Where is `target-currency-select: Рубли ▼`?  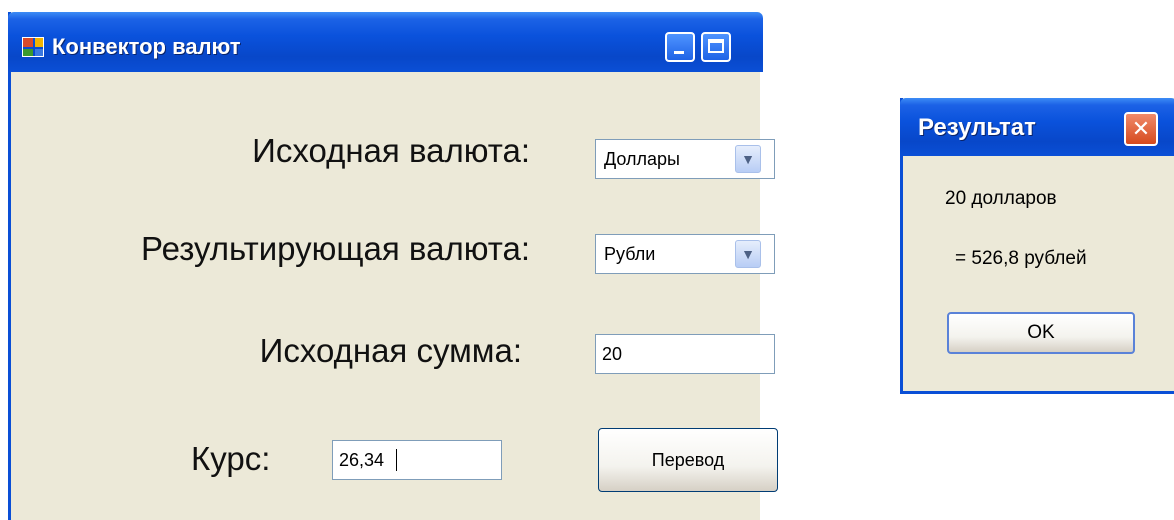 target-currency-select: Рубли ▼ is located at coordinates (685, 254).